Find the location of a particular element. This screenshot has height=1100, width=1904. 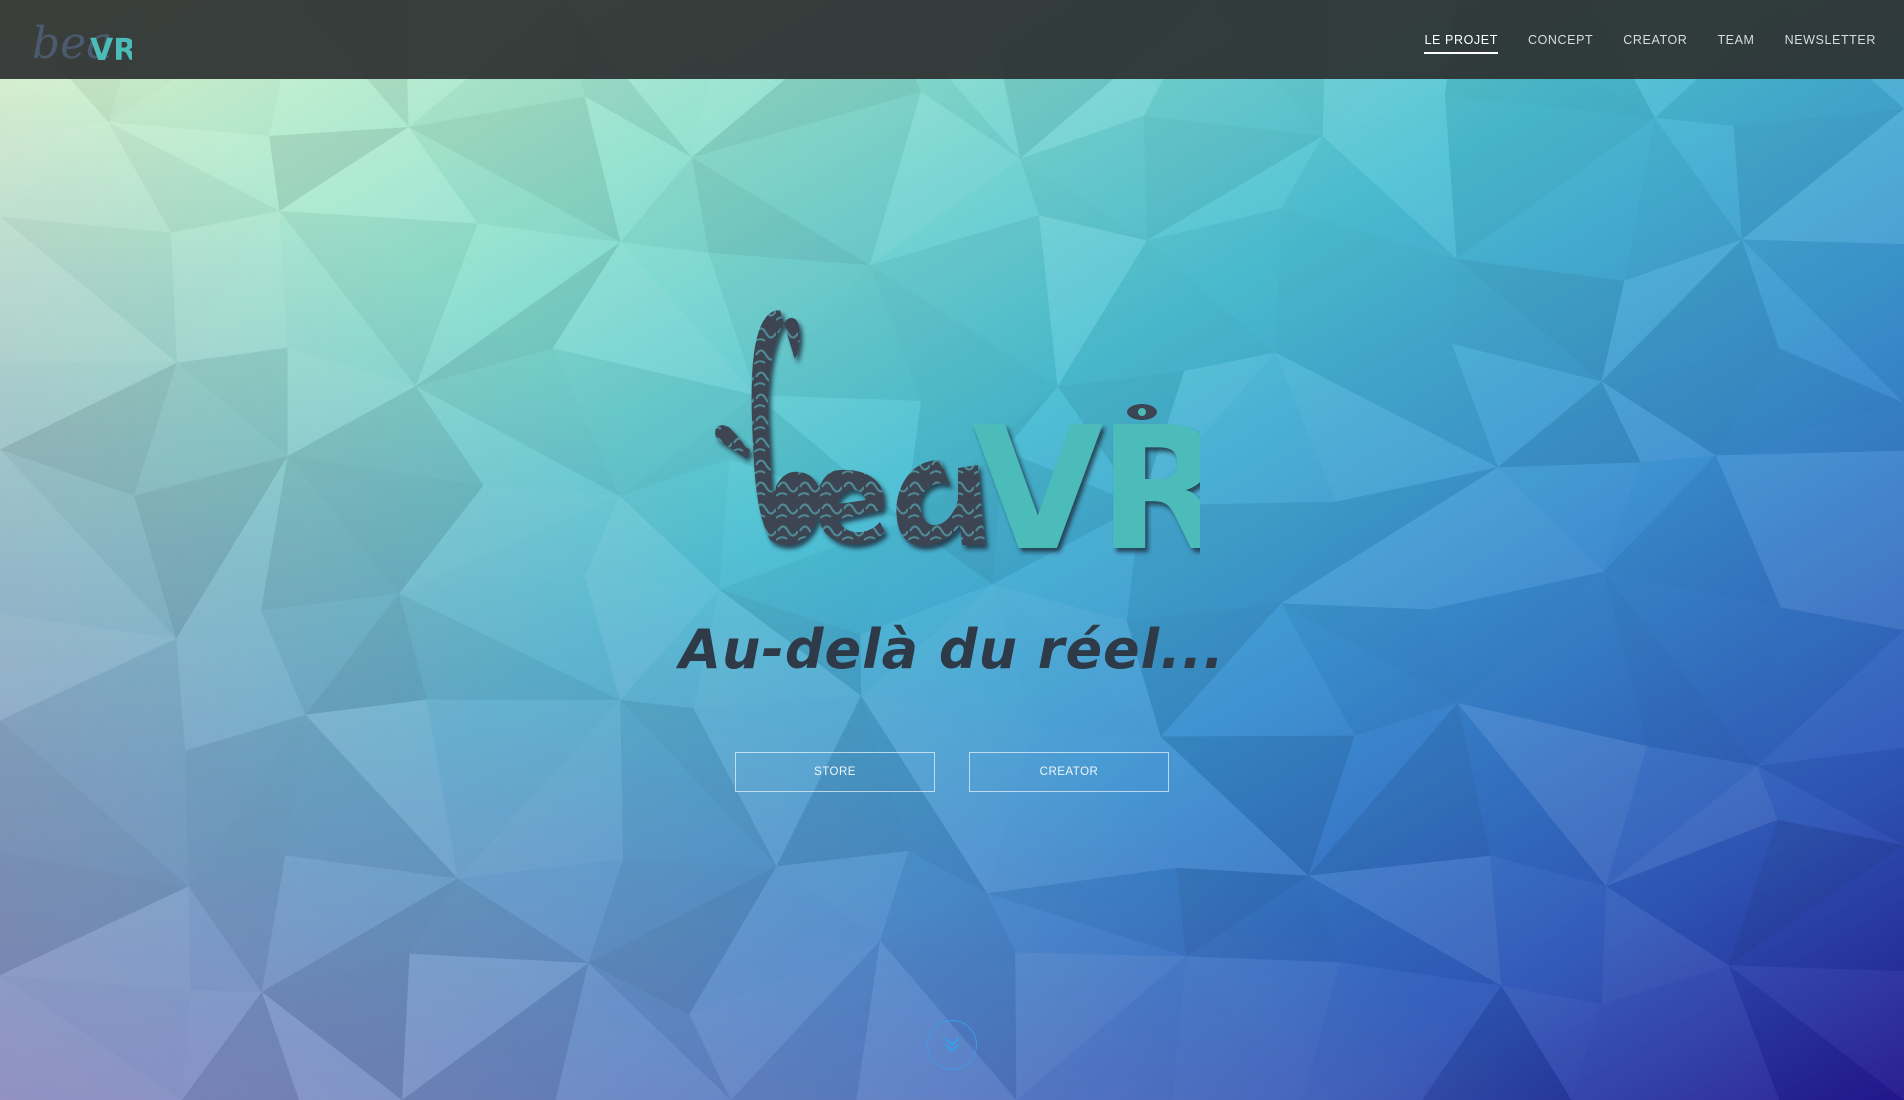

nav-logo: bea VR is located at coordinates (82, 39).